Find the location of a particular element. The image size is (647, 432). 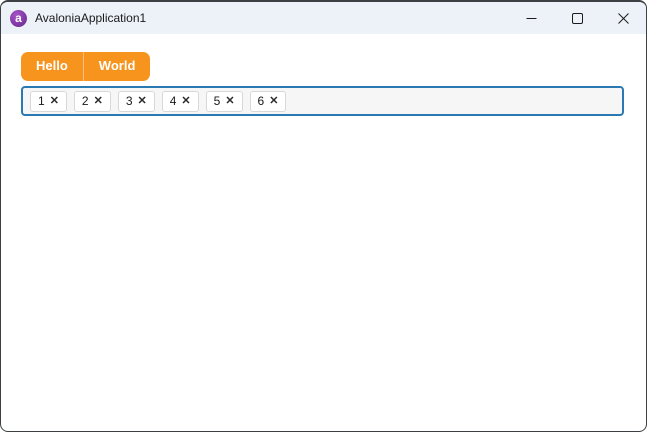

maximize-button is located at coordinates (577, 18).